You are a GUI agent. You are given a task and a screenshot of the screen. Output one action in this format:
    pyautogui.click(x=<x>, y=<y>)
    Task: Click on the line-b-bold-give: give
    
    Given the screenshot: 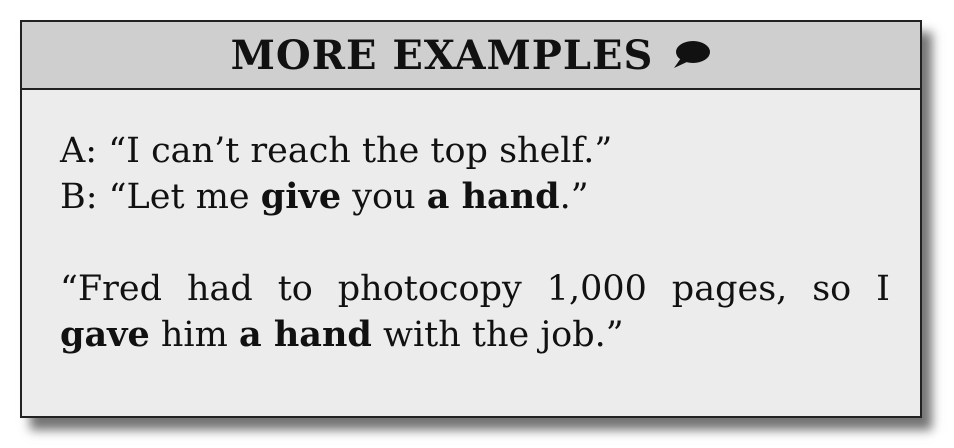 What is the action you would take?
    pyautogui.click(x=301, y=196)
    